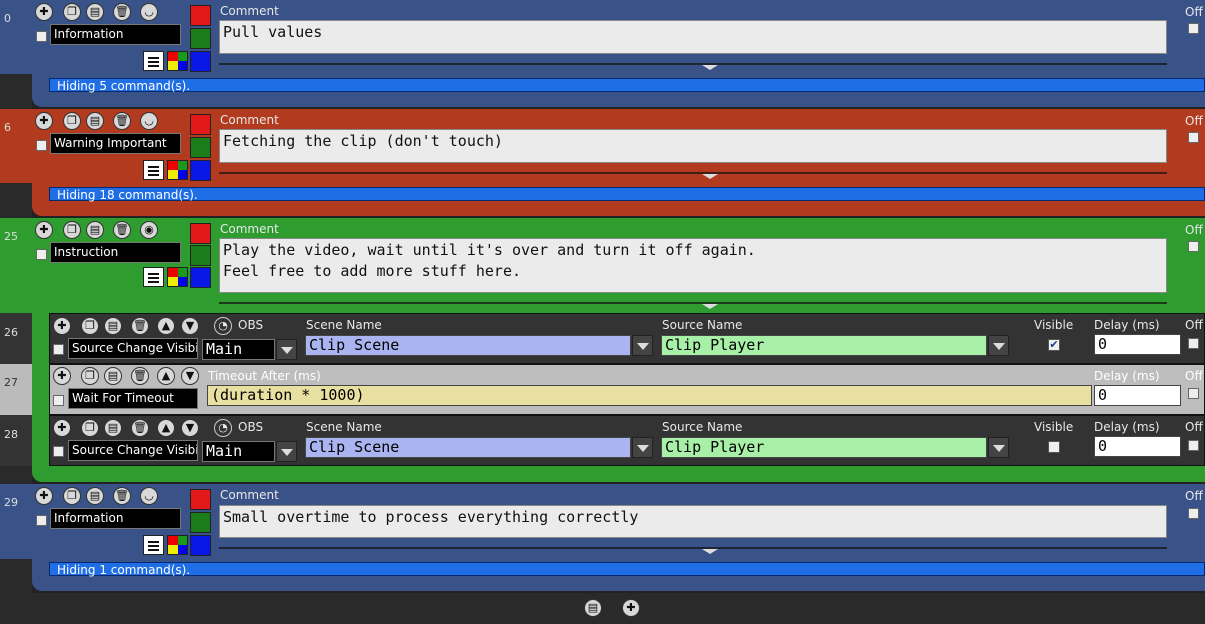  I want to click on visible-checkbox, so click(1054, 447).